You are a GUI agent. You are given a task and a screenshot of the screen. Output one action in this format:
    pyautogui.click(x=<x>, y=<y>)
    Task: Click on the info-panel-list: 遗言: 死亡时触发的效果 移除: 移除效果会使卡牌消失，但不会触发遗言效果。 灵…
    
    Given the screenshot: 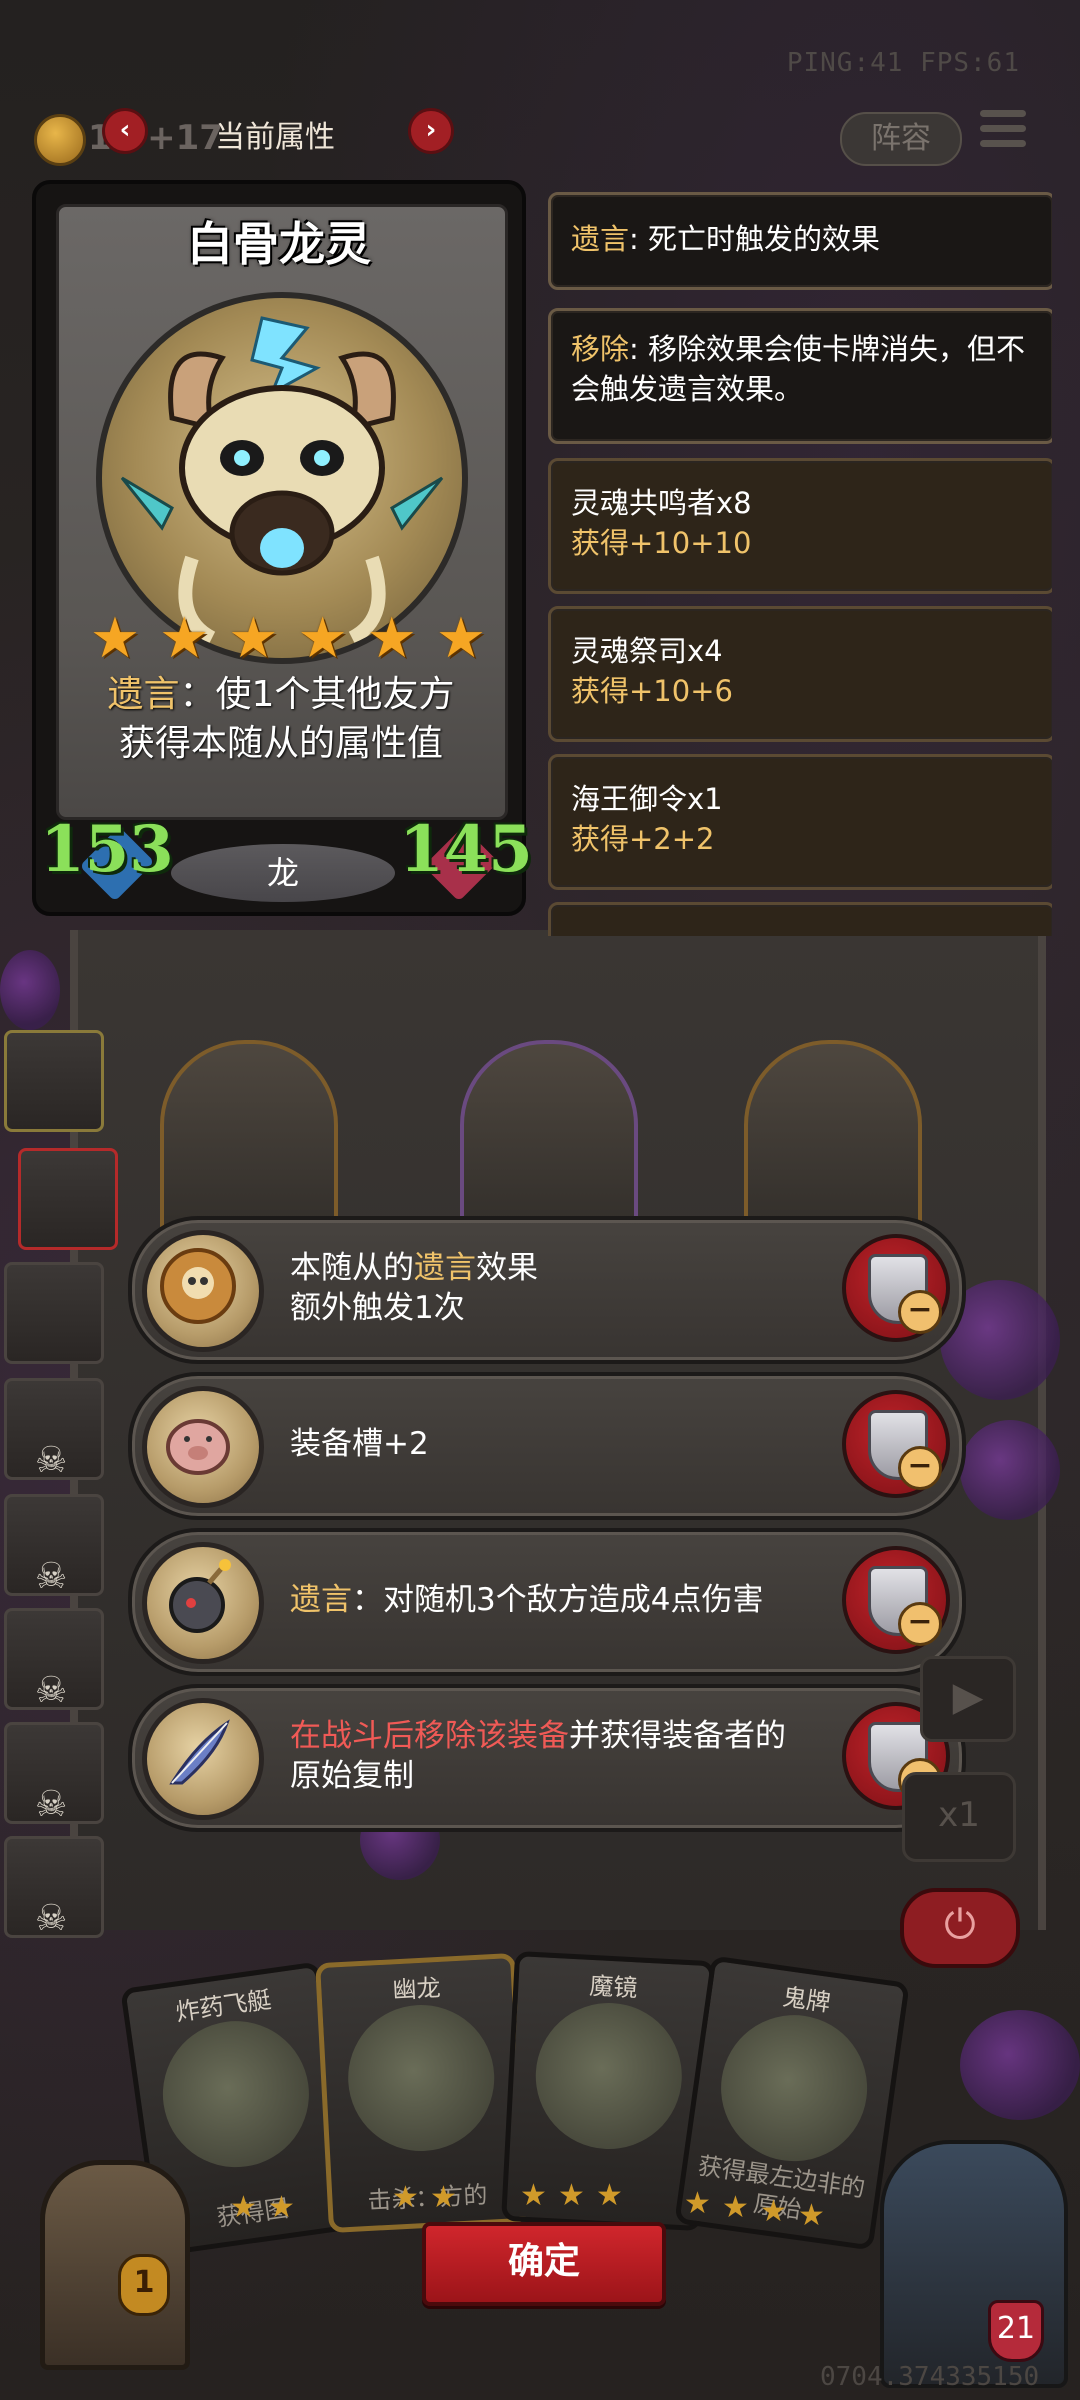 What is the action you would take?
    pyautogui.click(x=800, y=564)
    